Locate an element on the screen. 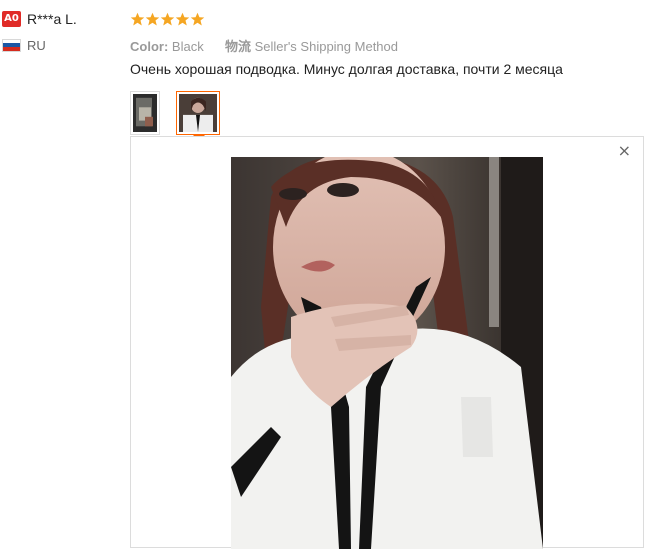 Image resolution: width=650 pixels, height=550 pixels. review-meta: Color: Black 物流 Seller's Shipping Method is located at coordinates (387, 45).